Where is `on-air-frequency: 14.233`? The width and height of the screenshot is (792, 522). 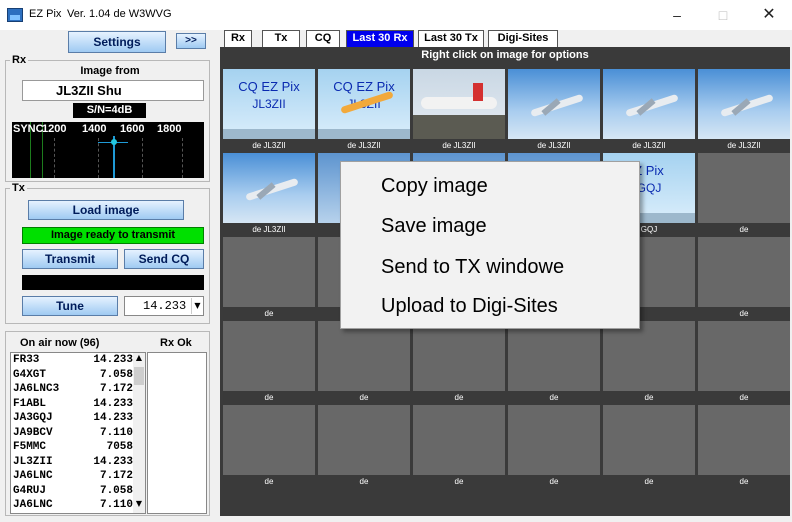
on-air-frequency: 14.233 is located at coordinates (113, 403).